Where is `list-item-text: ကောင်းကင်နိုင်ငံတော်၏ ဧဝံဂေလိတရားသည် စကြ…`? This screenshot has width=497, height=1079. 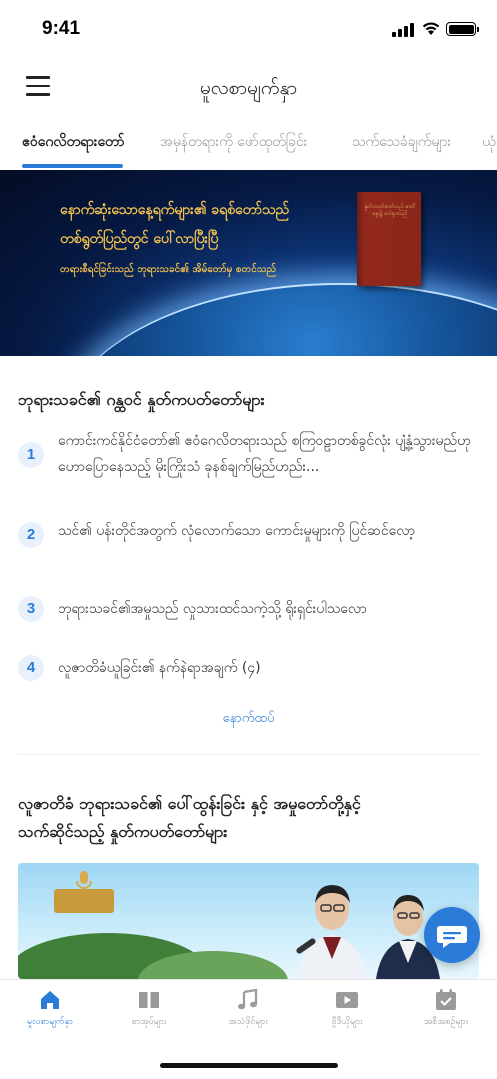 list-item-text: ကောင်းကင်နိုင်ငံတော်၏ ဧဝံဂေလိတရားသည် စကြ… is located at coordinates (264, 454).